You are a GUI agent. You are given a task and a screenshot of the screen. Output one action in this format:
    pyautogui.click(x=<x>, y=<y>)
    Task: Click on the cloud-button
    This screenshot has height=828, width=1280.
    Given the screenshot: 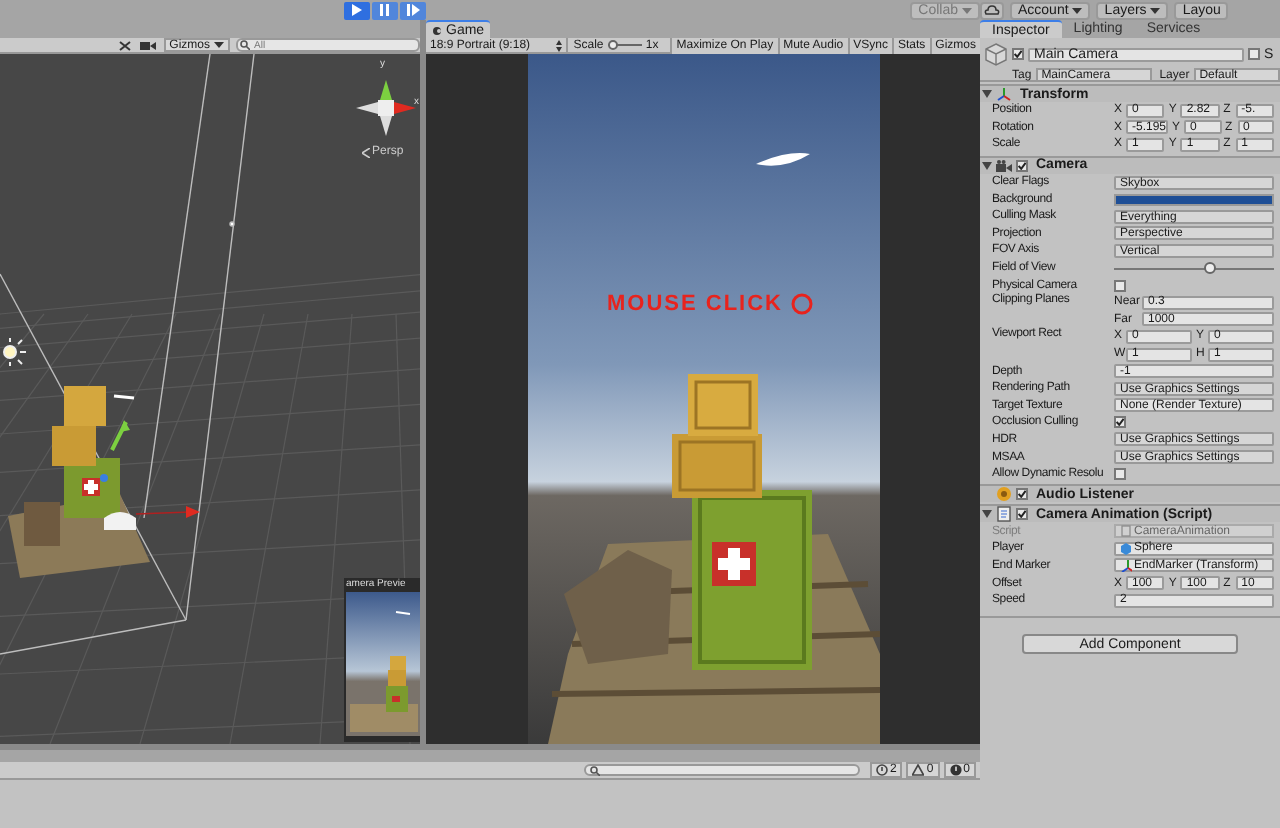 What is the action you would take?
    pyautogui.click(x=992, y=10)
    